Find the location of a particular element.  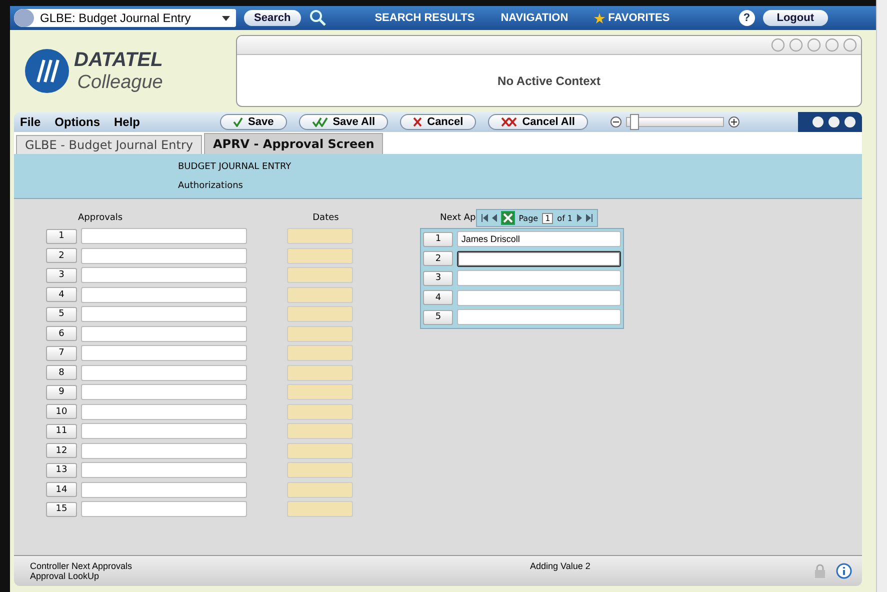

approver-field: James Driscoll is located at coordinates (539, 239).